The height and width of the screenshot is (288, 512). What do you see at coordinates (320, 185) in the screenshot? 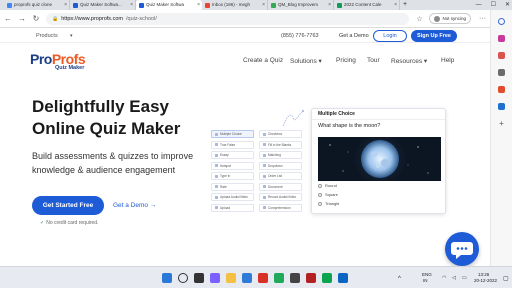
I see `radio-icon` at bounding box center [320, 185].